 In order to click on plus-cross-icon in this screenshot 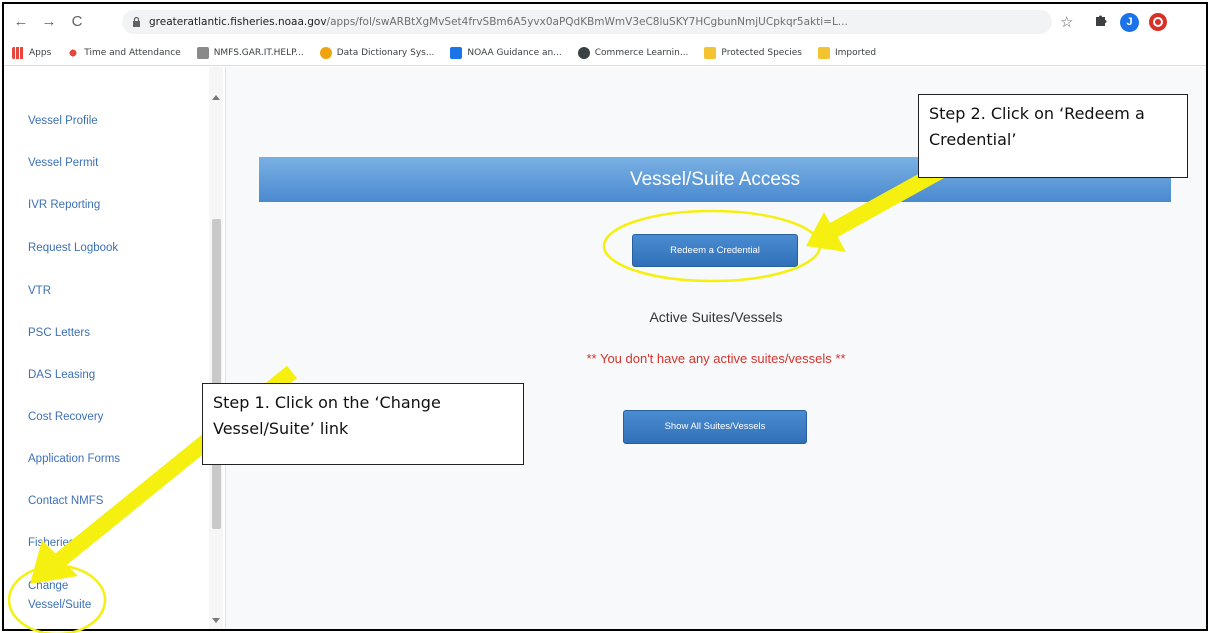, I will do `click(73, 52)`.